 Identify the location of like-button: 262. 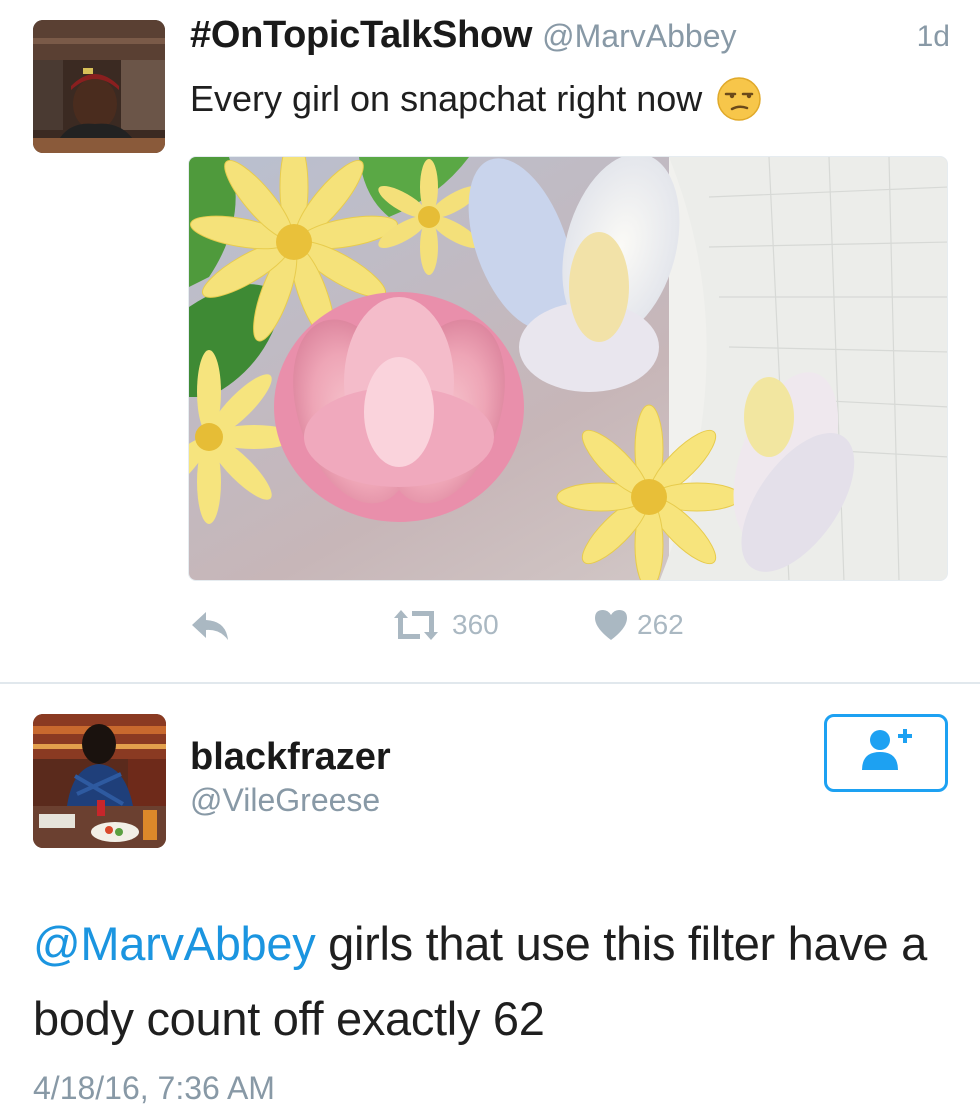
(638, 625).